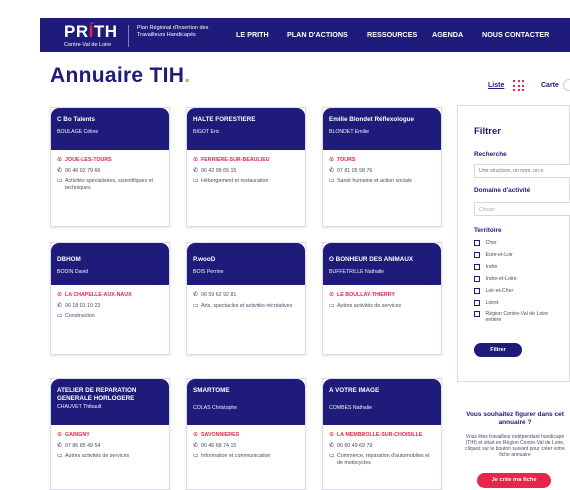 The image size is (570, 490). Describe the element at coordinates (372, 119) in the screenshot. I see `card-name: Emilie Blondet Réflexologue` at that location.